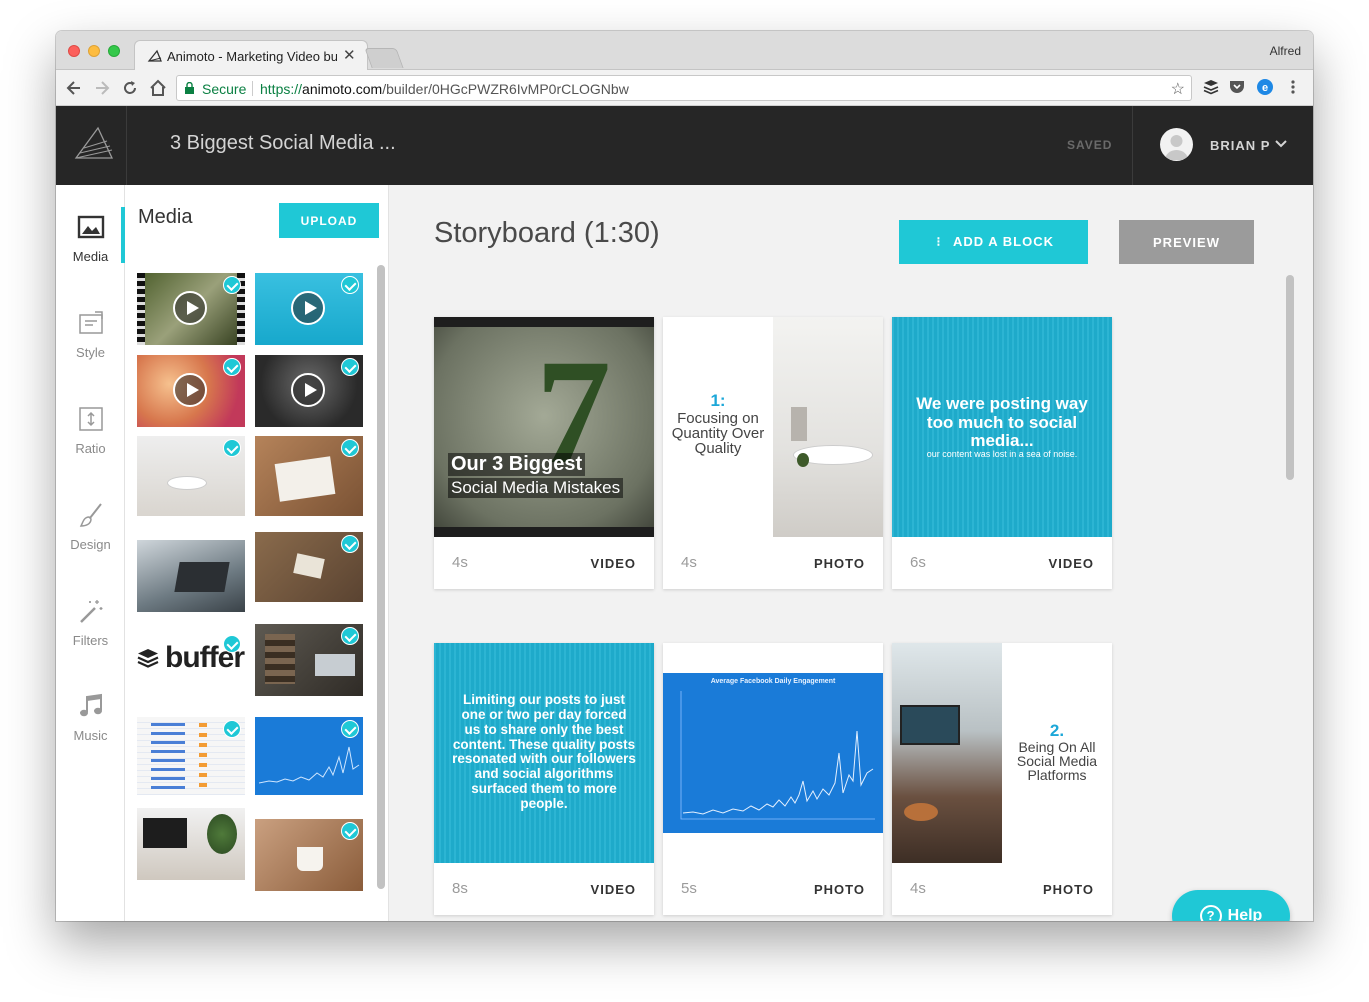  What do you see at coordinates (1281, 144) in the screenshot?
I see `chevron-down-icon` at bounding box center [1281, 144].